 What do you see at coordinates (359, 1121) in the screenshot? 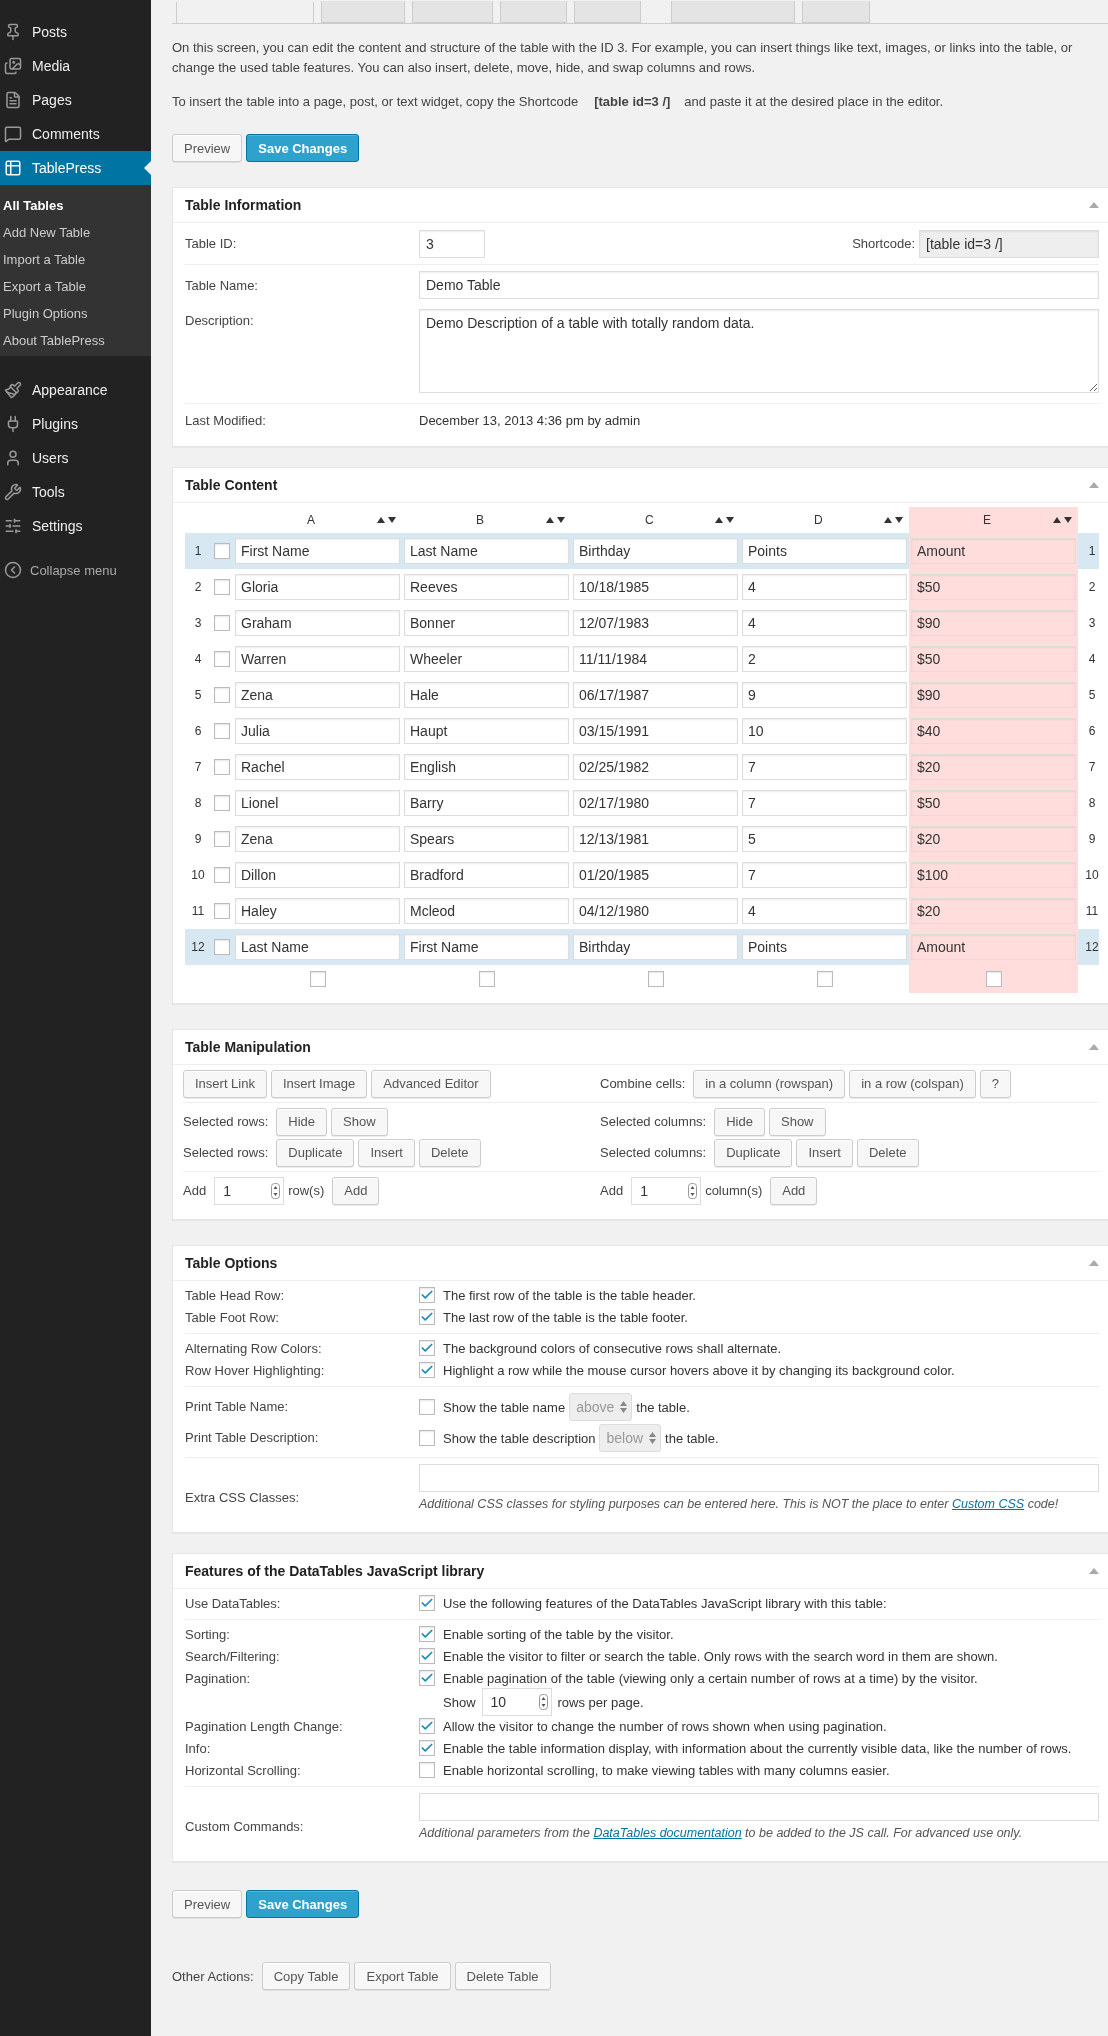
I see `button: Show` at bounding box center [359, 1121].